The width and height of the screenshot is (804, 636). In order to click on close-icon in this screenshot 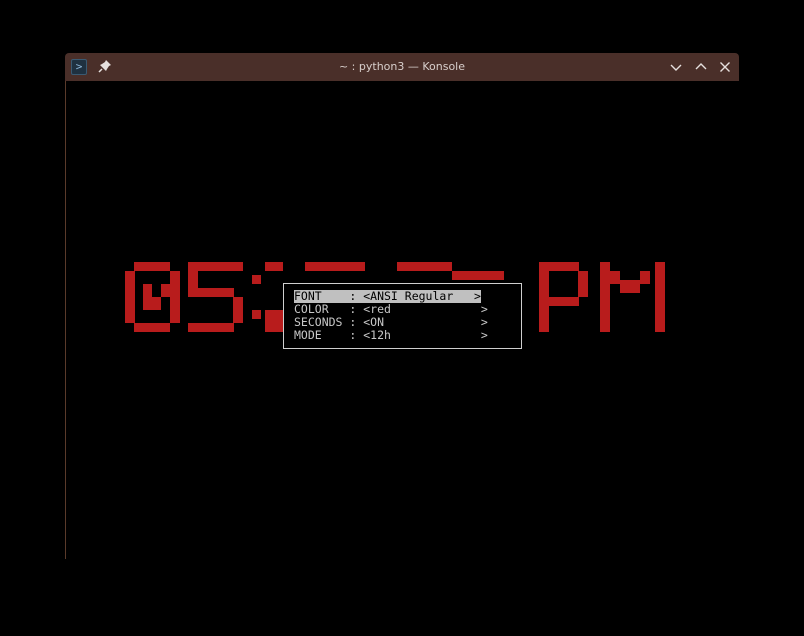, I will do `click(725, 67)`.